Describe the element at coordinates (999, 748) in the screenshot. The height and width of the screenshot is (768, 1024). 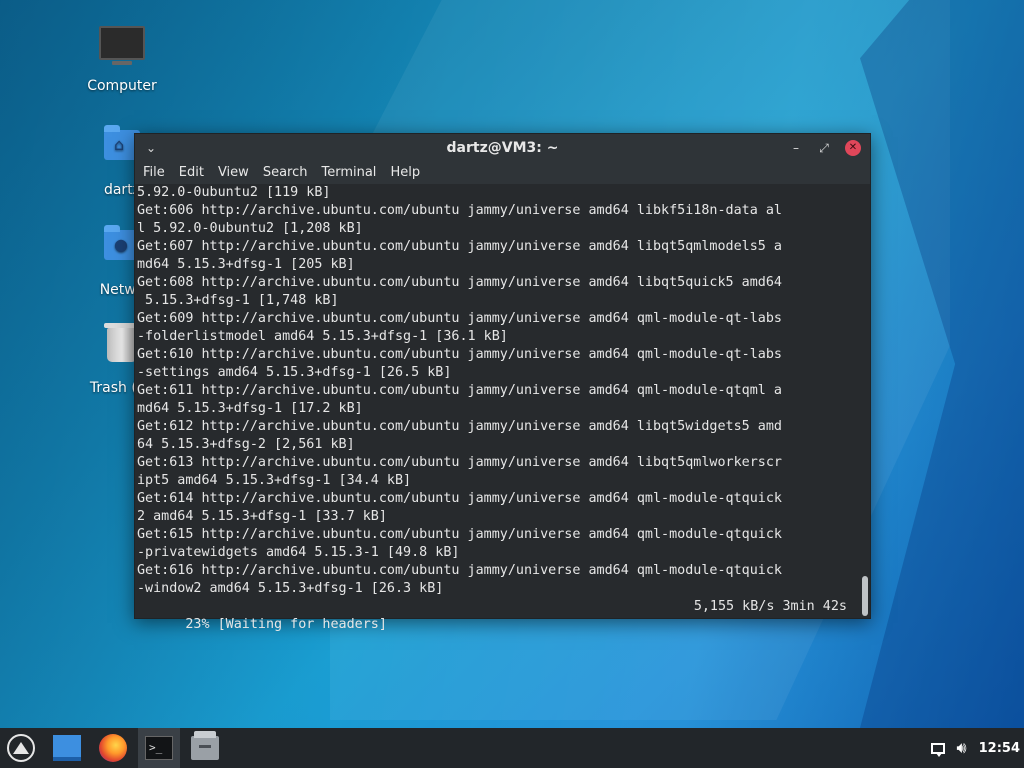
I see `clock: 12:54` at that location.